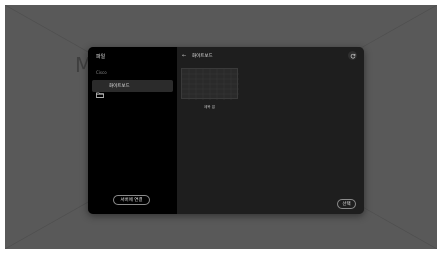 This screenshot has height=254, width=442. I want to click on sidebar-item-whiteboard: 화이트보드, so click(132, 89).